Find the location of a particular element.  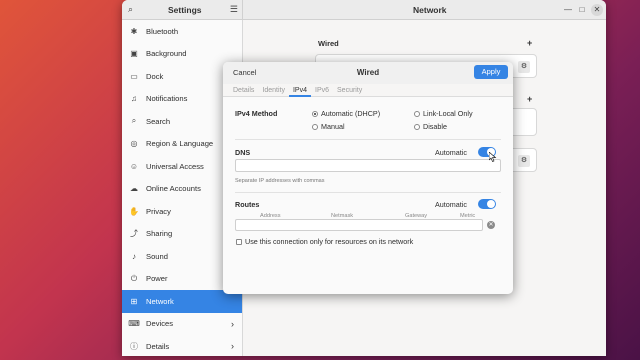

dns-input is located at coordinates (368, 165).